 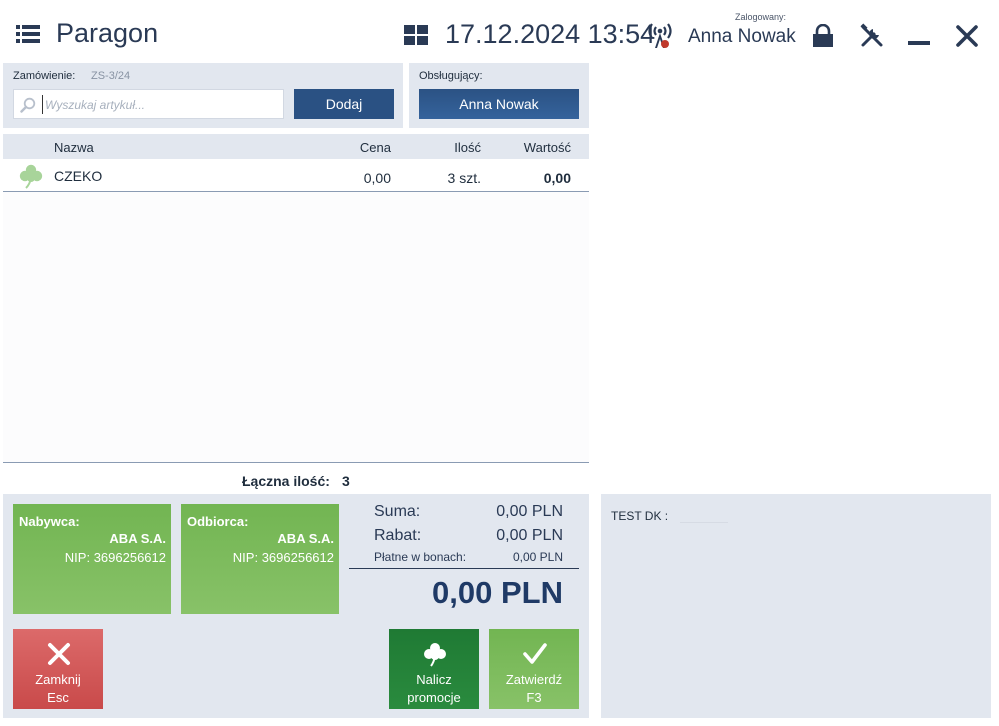 I want to click on total-quantity-bar: Łączna ilość: 3, so click(x=296, y=477).